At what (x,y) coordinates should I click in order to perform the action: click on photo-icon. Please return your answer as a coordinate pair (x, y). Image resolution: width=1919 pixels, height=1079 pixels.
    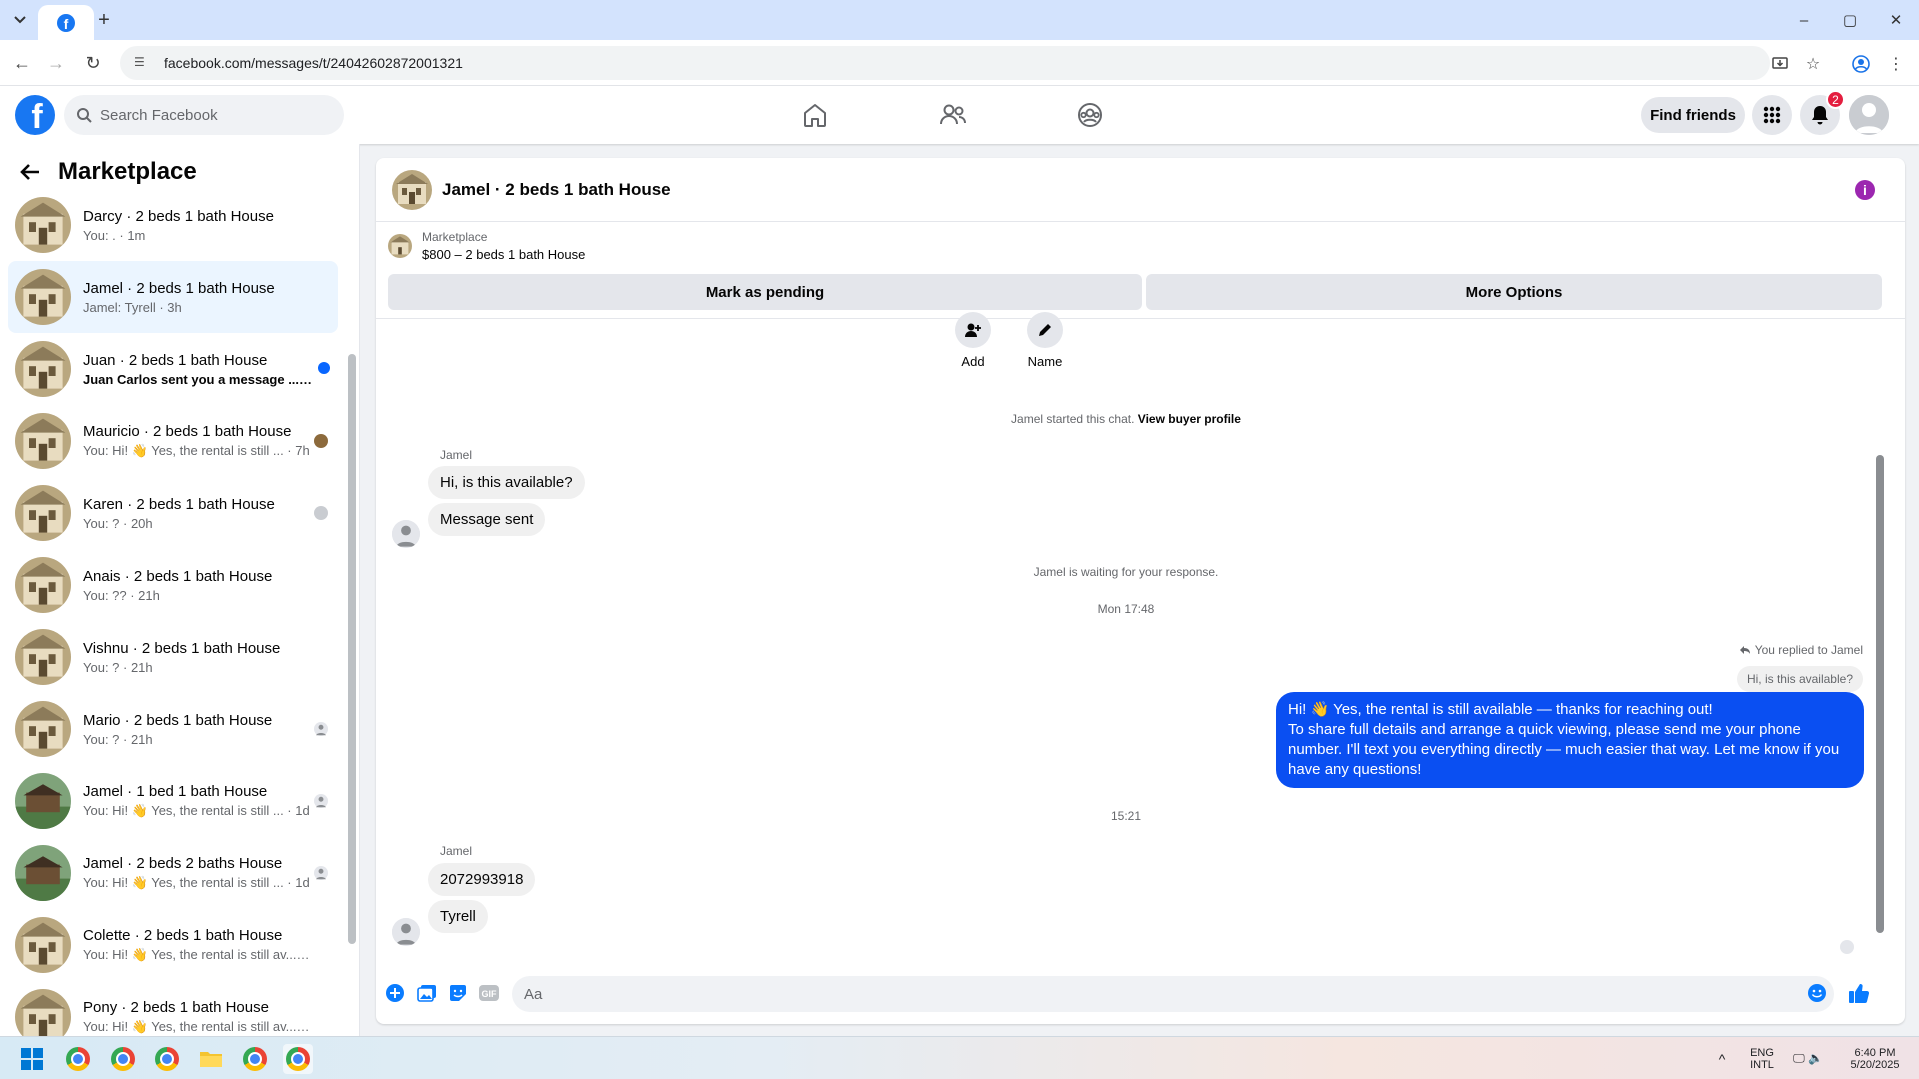
    Looking at the image, I should click on (427, 993).